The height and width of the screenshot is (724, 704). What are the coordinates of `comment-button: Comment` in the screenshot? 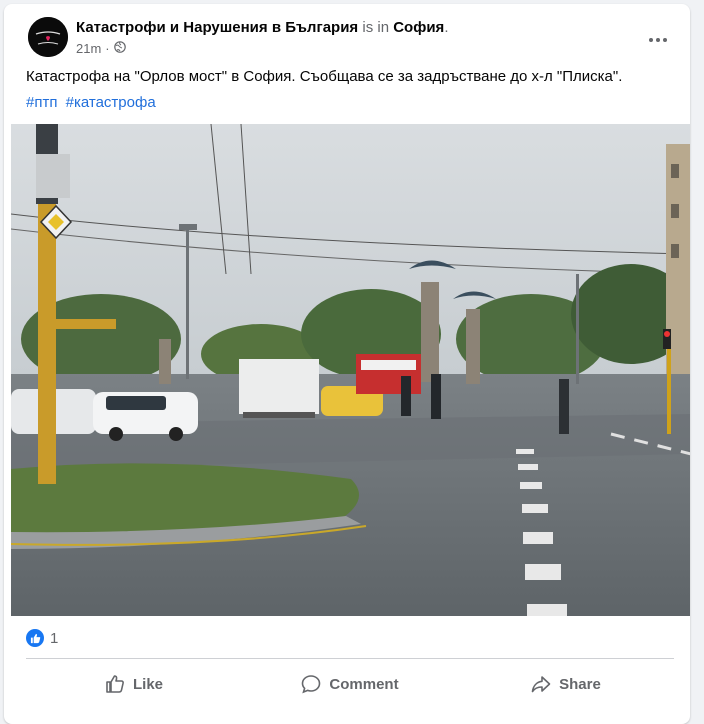 It's located at (350, 684).